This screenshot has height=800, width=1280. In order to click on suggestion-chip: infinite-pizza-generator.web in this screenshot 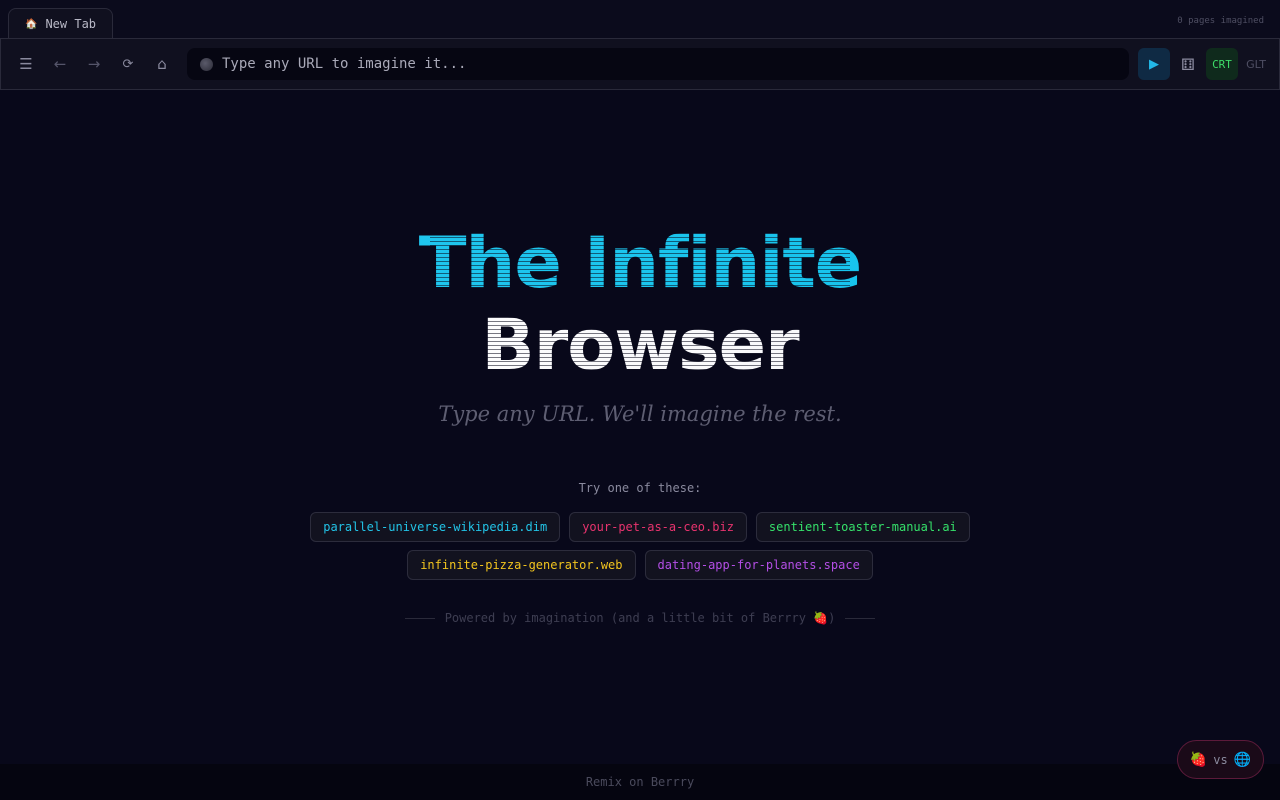, I will do `click(521, 565)`.